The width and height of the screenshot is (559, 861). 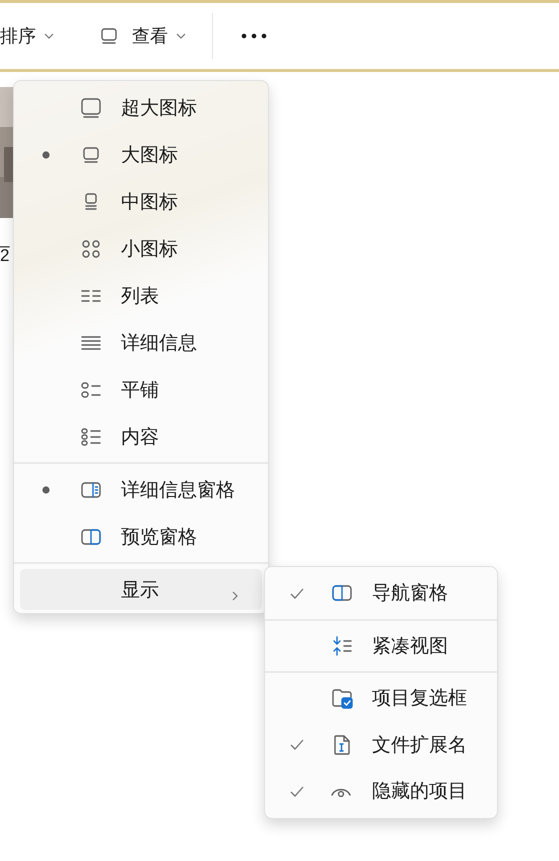 What do you see at coordinates (254, 36) in the screenshot?
I see `more-icon` at bounding box center [254, 36].